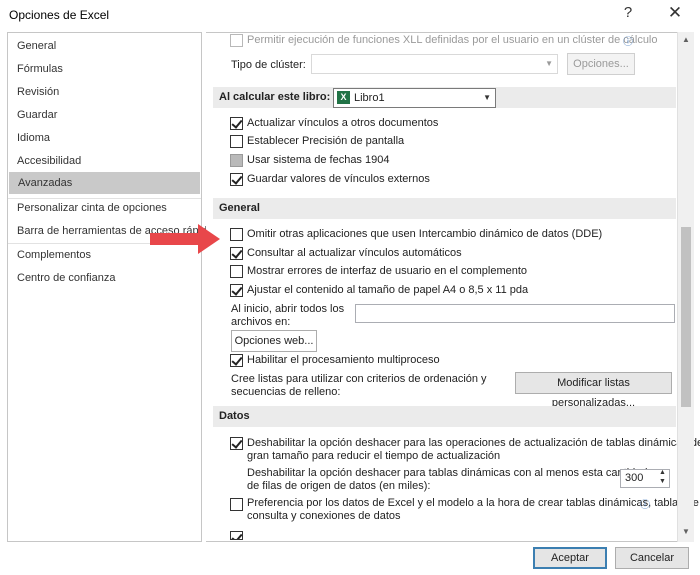 The height and width of the screenshot is (575, 700). Describe the element at coordinates (350, 558) in the screenshot. I see `dialog-footer: Aceptar Cancelar` at that location.